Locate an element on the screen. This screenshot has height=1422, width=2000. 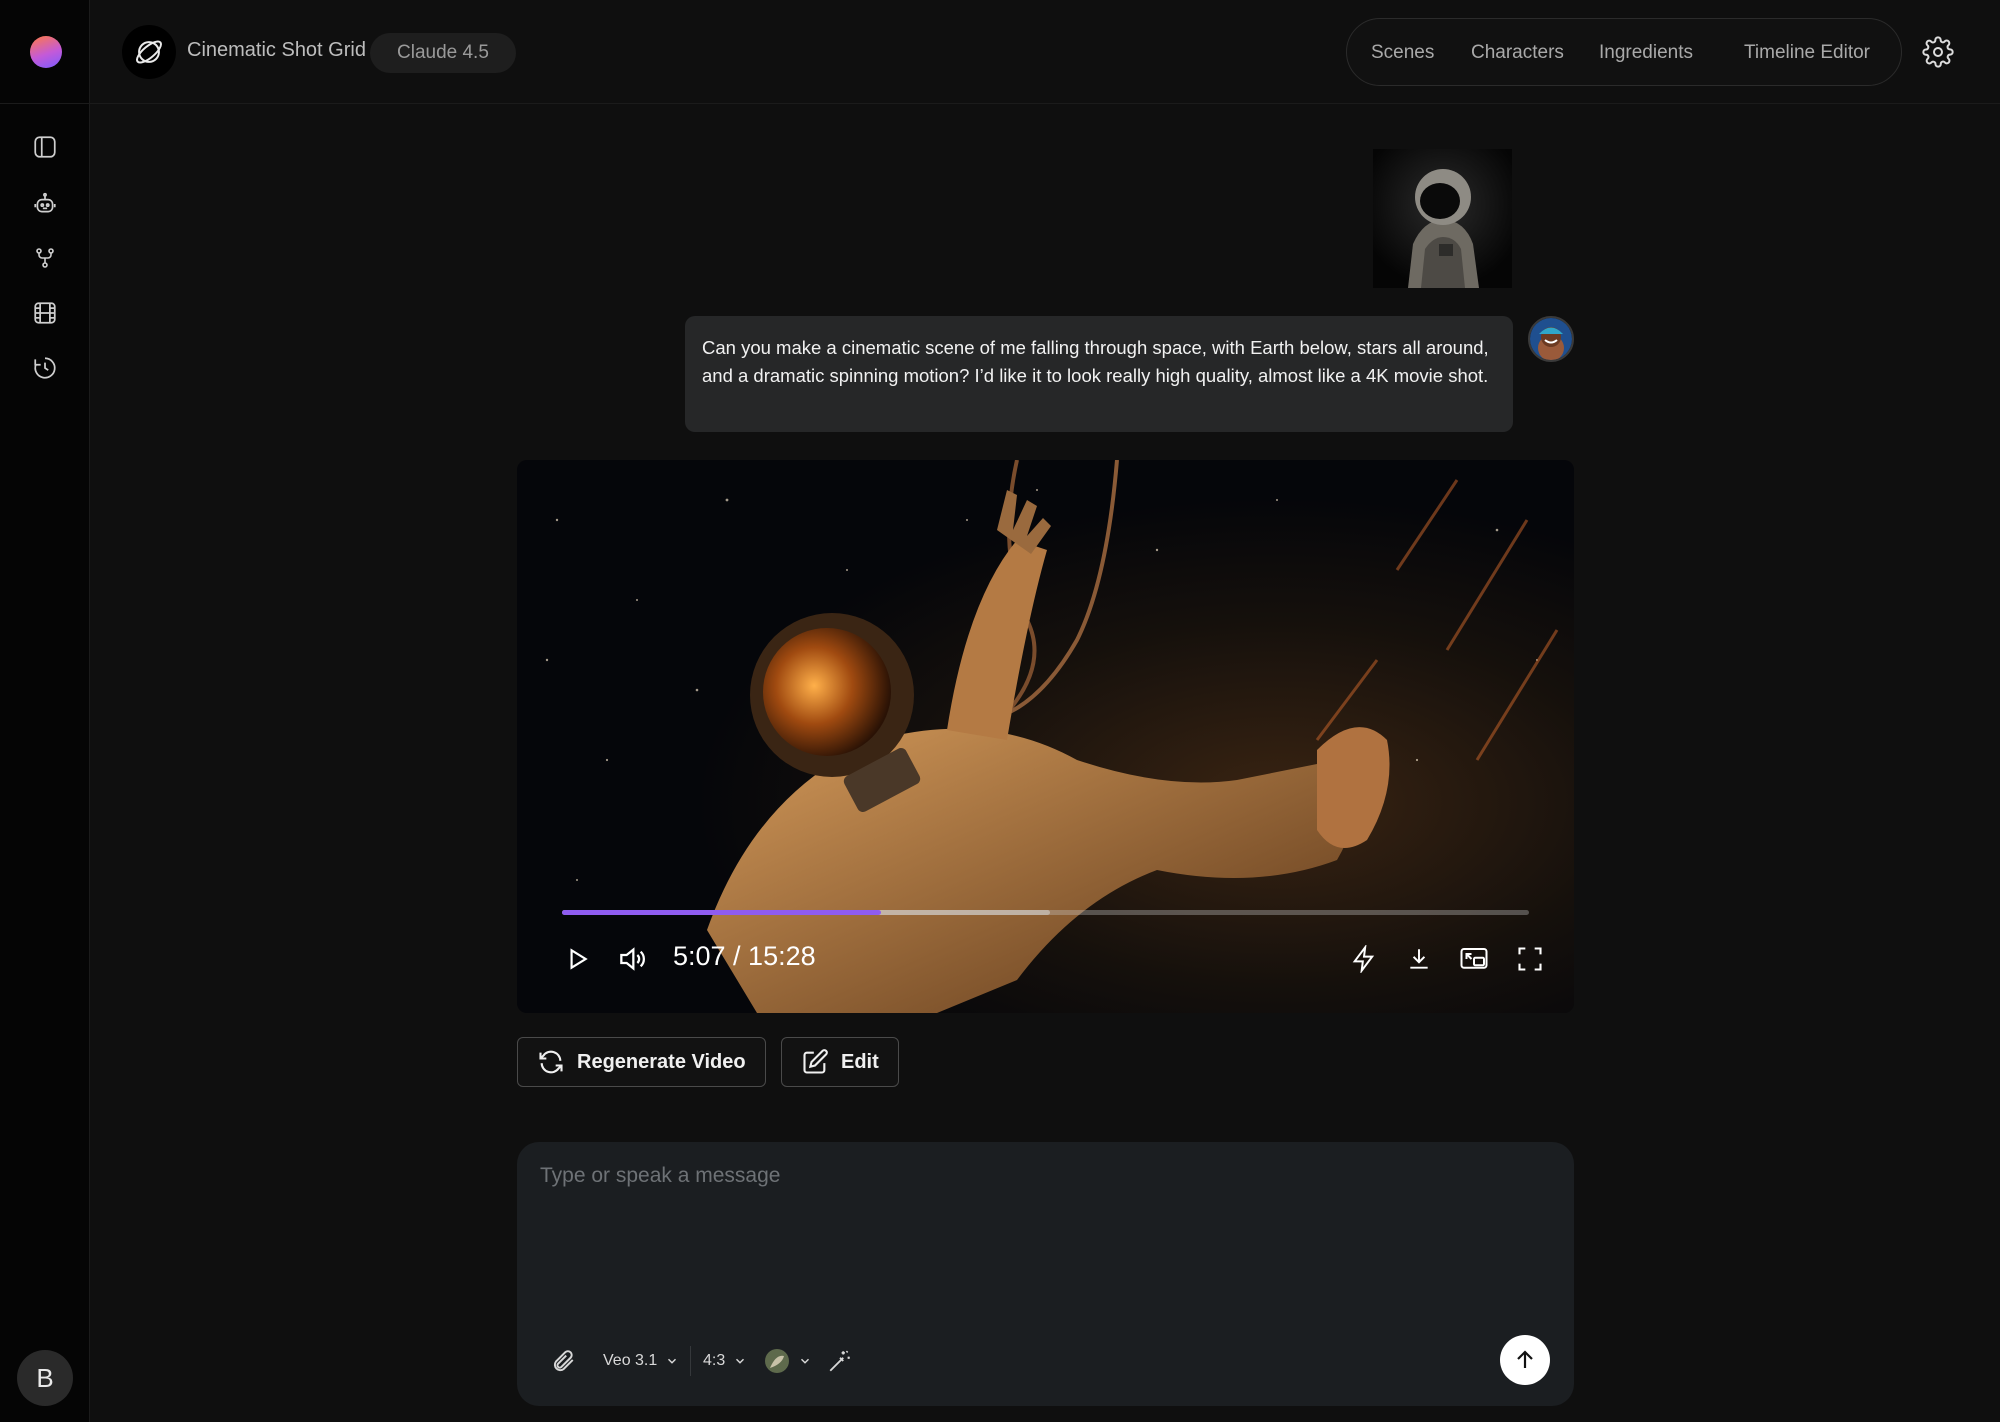
lightning-icon is located at coordinates (1364, 959).